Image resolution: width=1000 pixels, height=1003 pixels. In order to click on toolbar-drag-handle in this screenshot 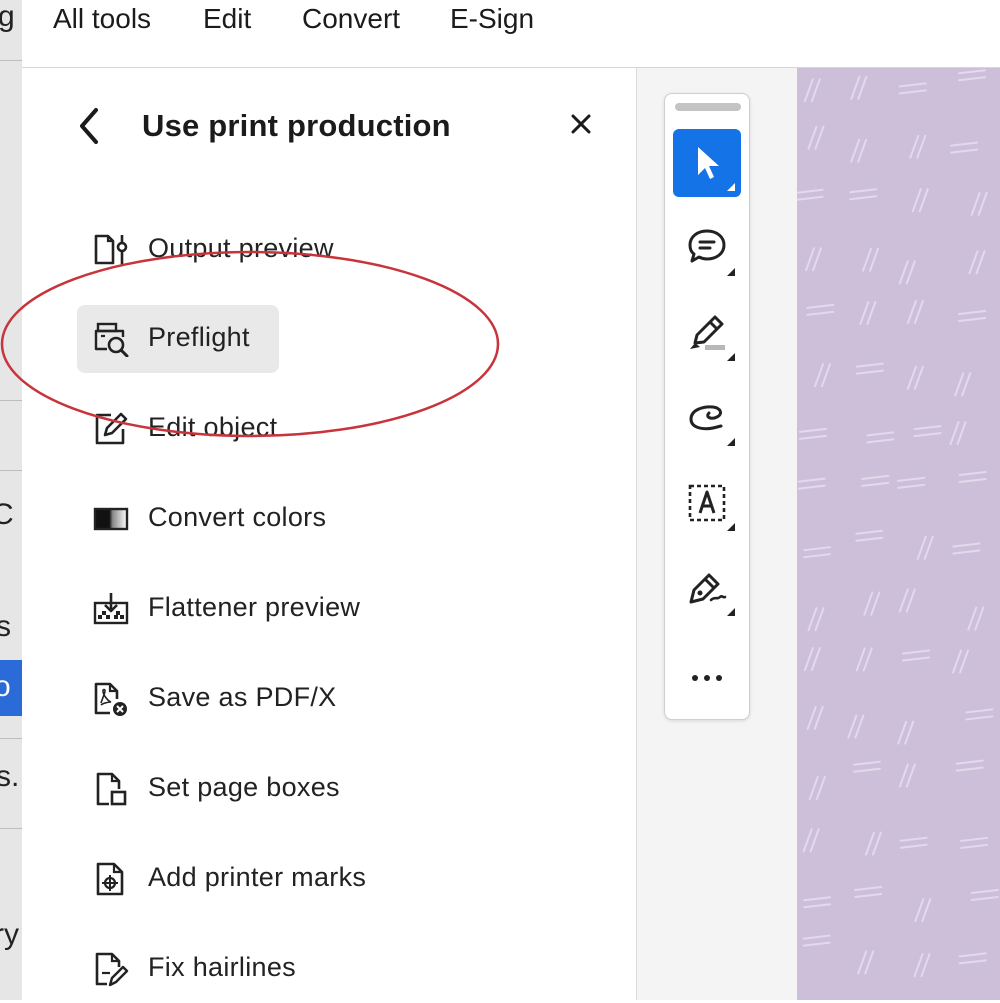, I will do `click(708, 107)`.